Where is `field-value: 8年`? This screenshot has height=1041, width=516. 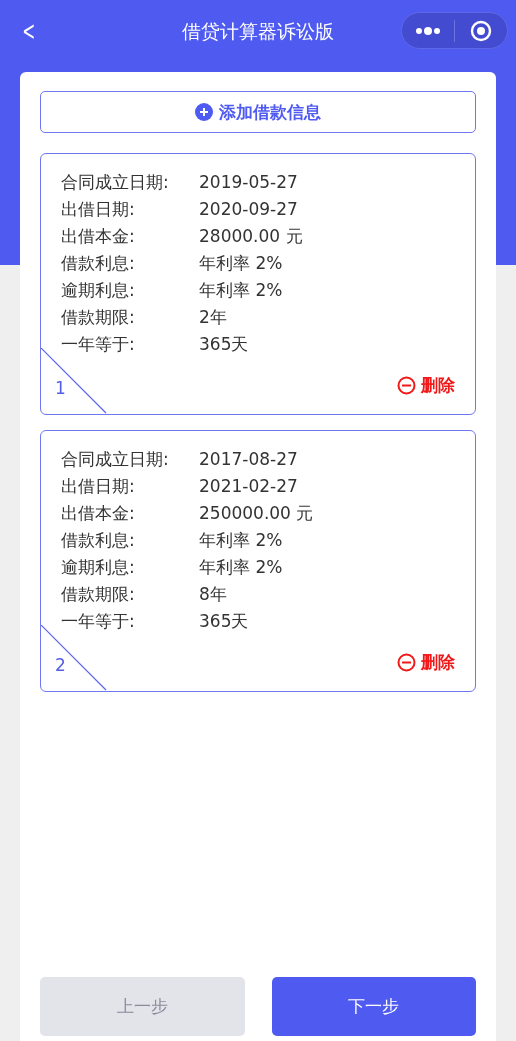
field-value: 8年 is located at coordinates (213, 594).